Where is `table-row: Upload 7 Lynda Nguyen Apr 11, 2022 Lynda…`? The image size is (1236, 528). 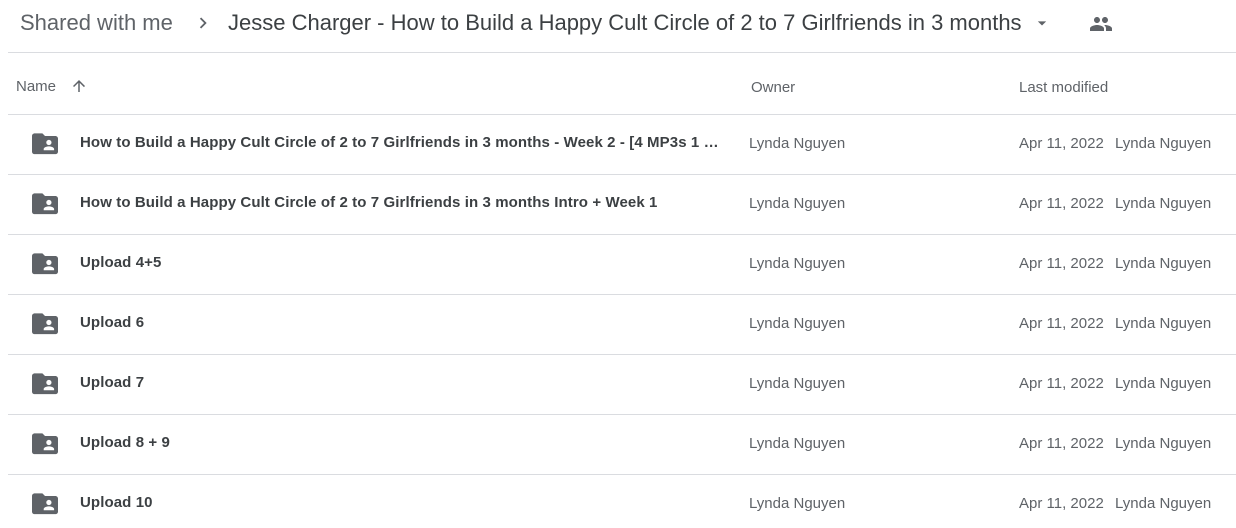
table-row: Upload 7 Lynda Nguyen Apr 11, 2022 Lynda… is located at coordinates (622, 385).